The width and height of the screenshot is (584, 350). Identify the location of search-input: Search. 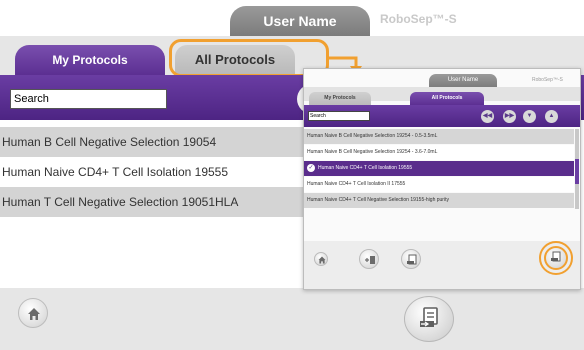
(88, 99).